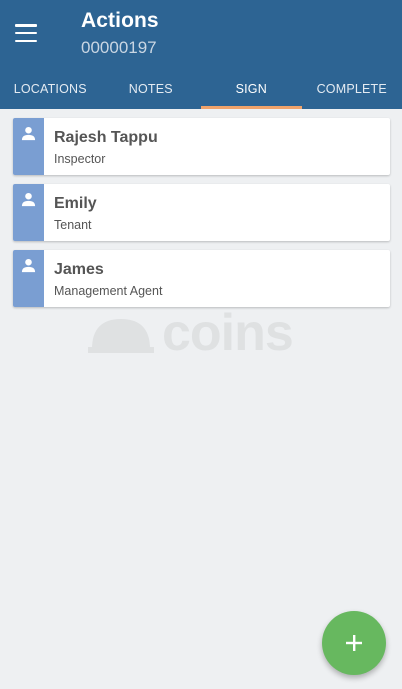 Image resolution: width=402 pixels, height=689 pixels. I want to click on hamburger-menu-icon, so click(27, 33).